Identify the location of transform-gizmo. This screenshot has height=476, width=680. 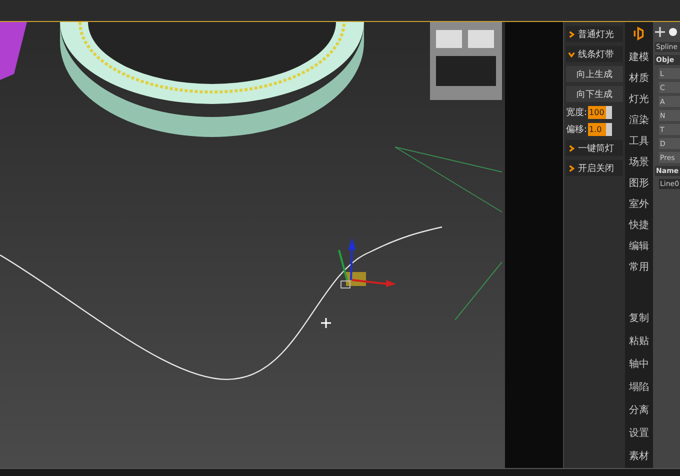
(367, 263).